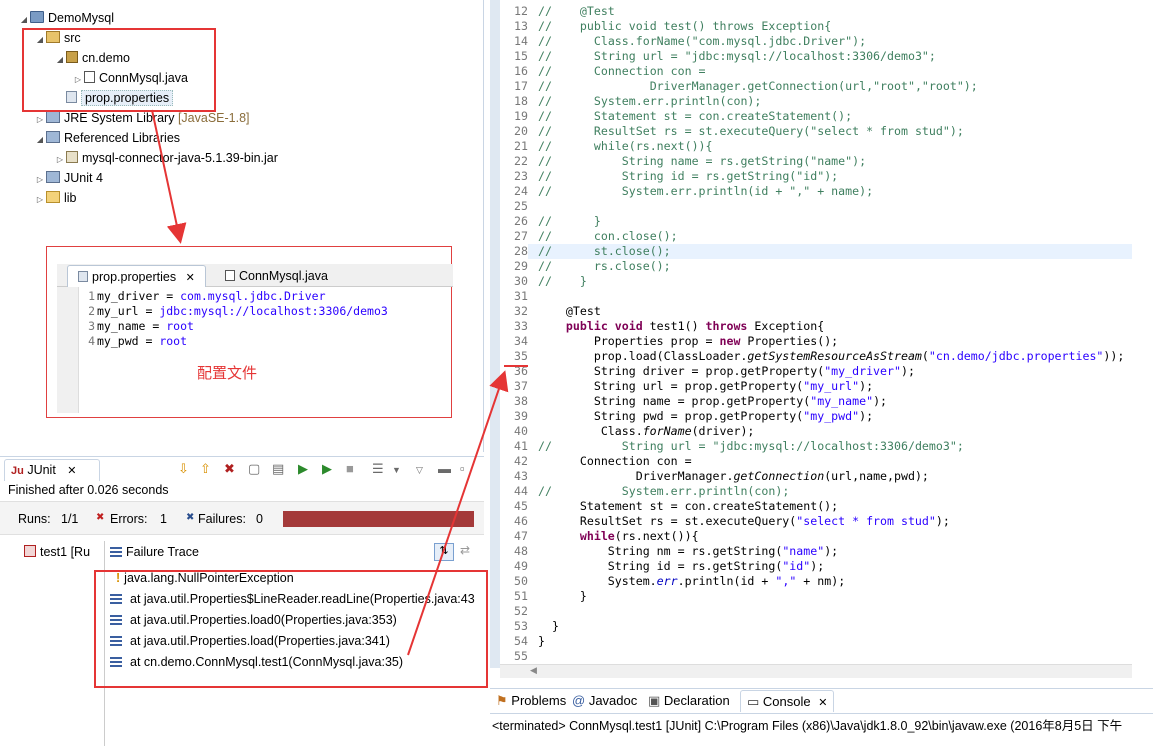 This screenshot has width=1153, height=746. What do you see at coordinates (458, 513) in the screenshot?
I see `arrow-trace-to-code` at bounding box center [458, 513].